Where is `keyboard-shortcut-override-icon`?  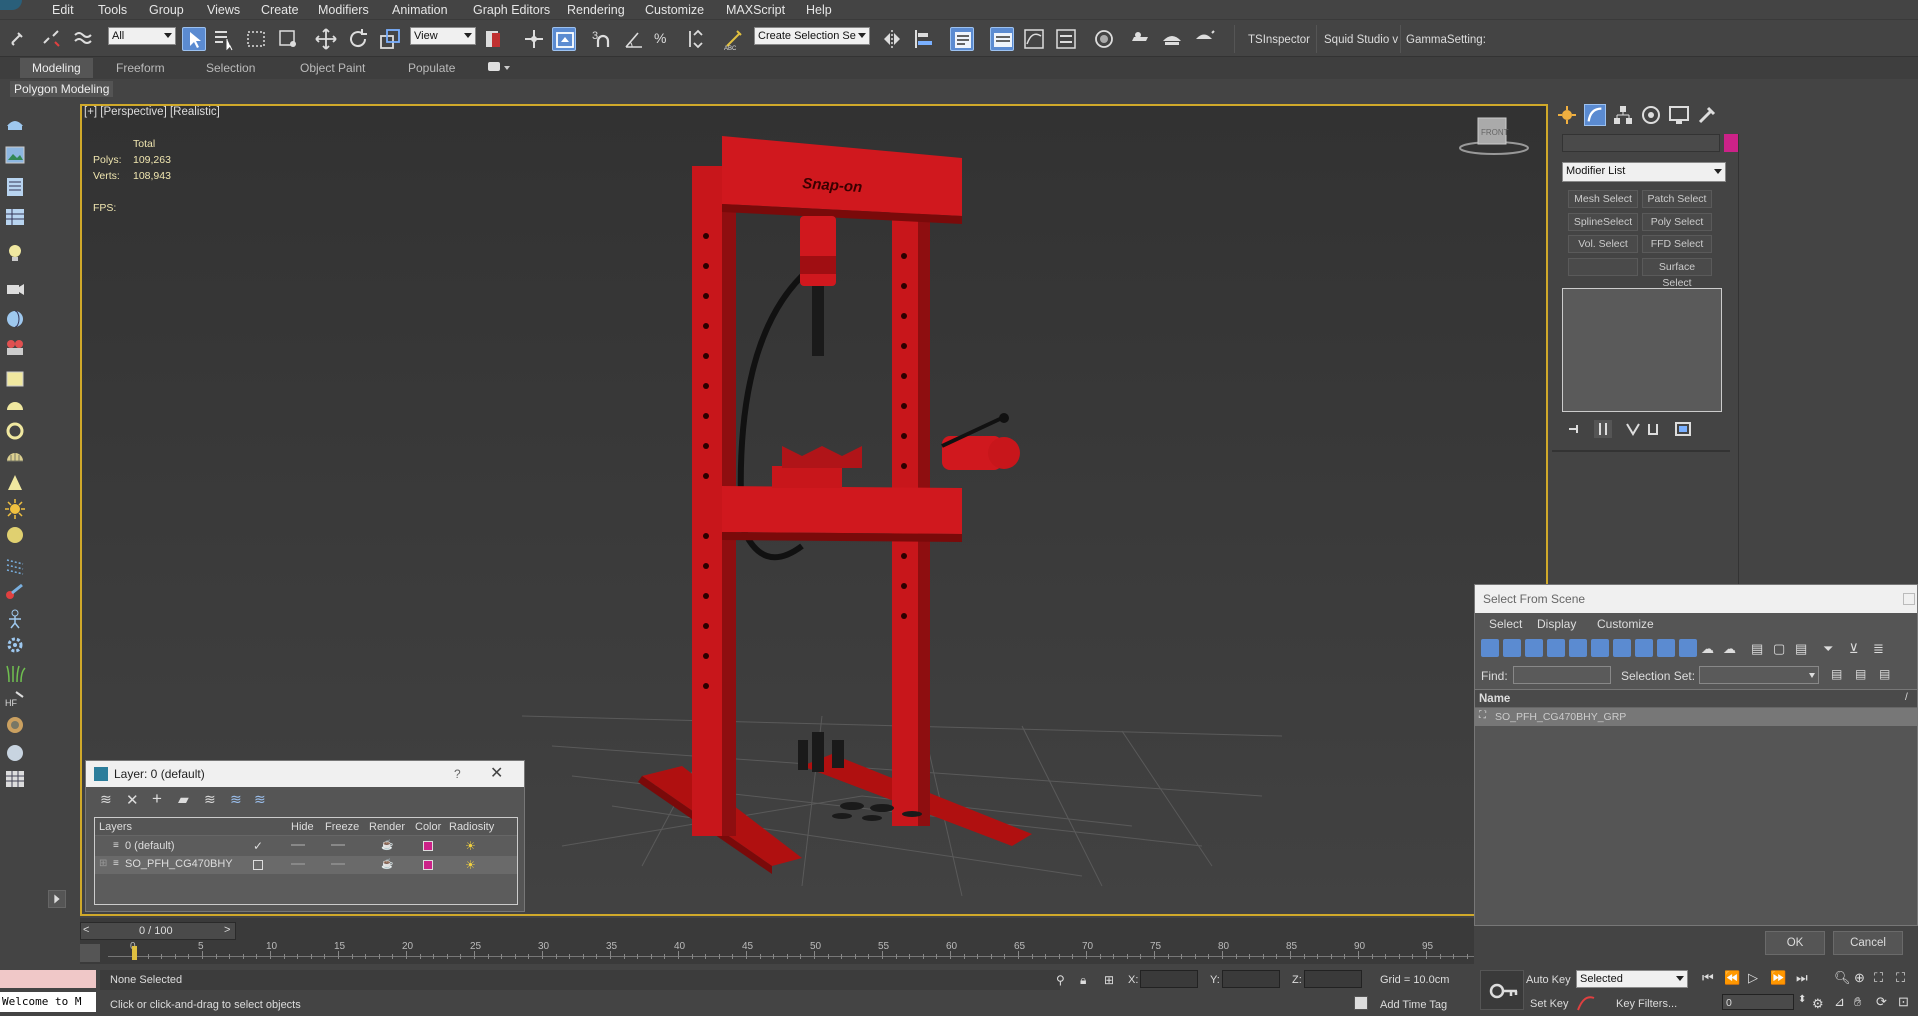
keyboard-shortcut-override-icon is located at coordinates (564, 39).